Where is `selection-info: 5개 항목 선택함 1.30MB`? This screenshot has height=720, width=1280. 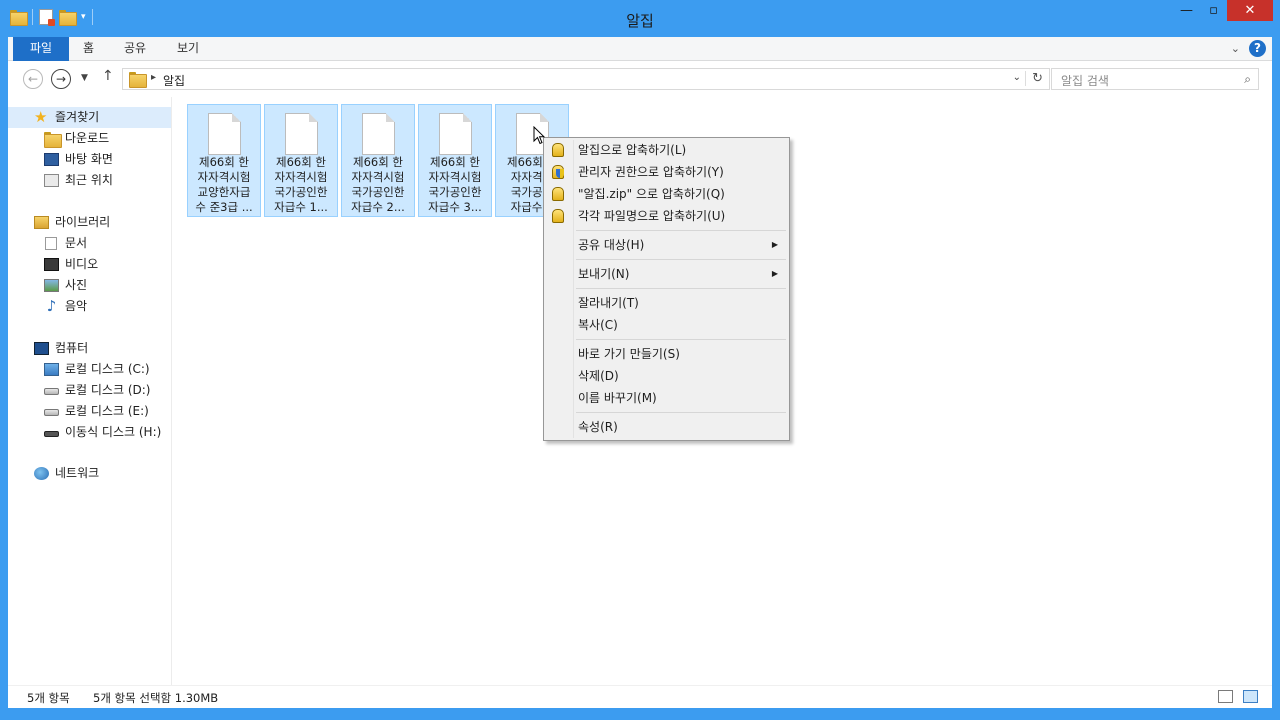
selection-info: 5개 항목 선택함 1.30MB is located at coordinates (156, 698).